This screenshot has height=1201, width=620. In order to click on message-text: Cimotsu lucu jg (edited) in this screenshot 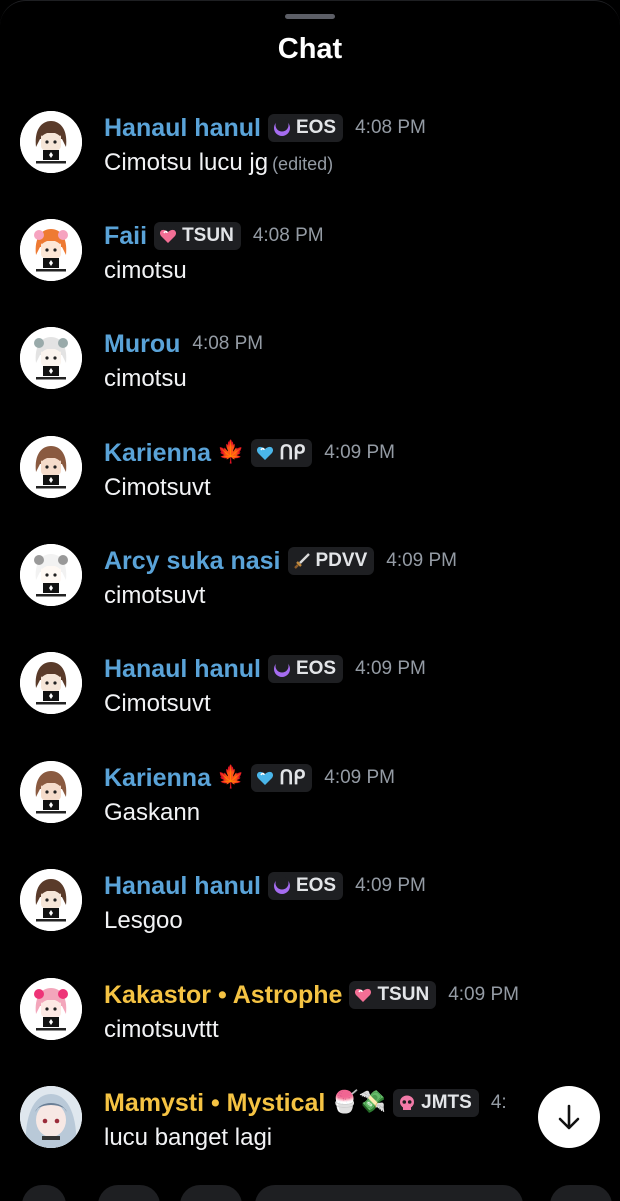, I will do `click(218, 163)`.